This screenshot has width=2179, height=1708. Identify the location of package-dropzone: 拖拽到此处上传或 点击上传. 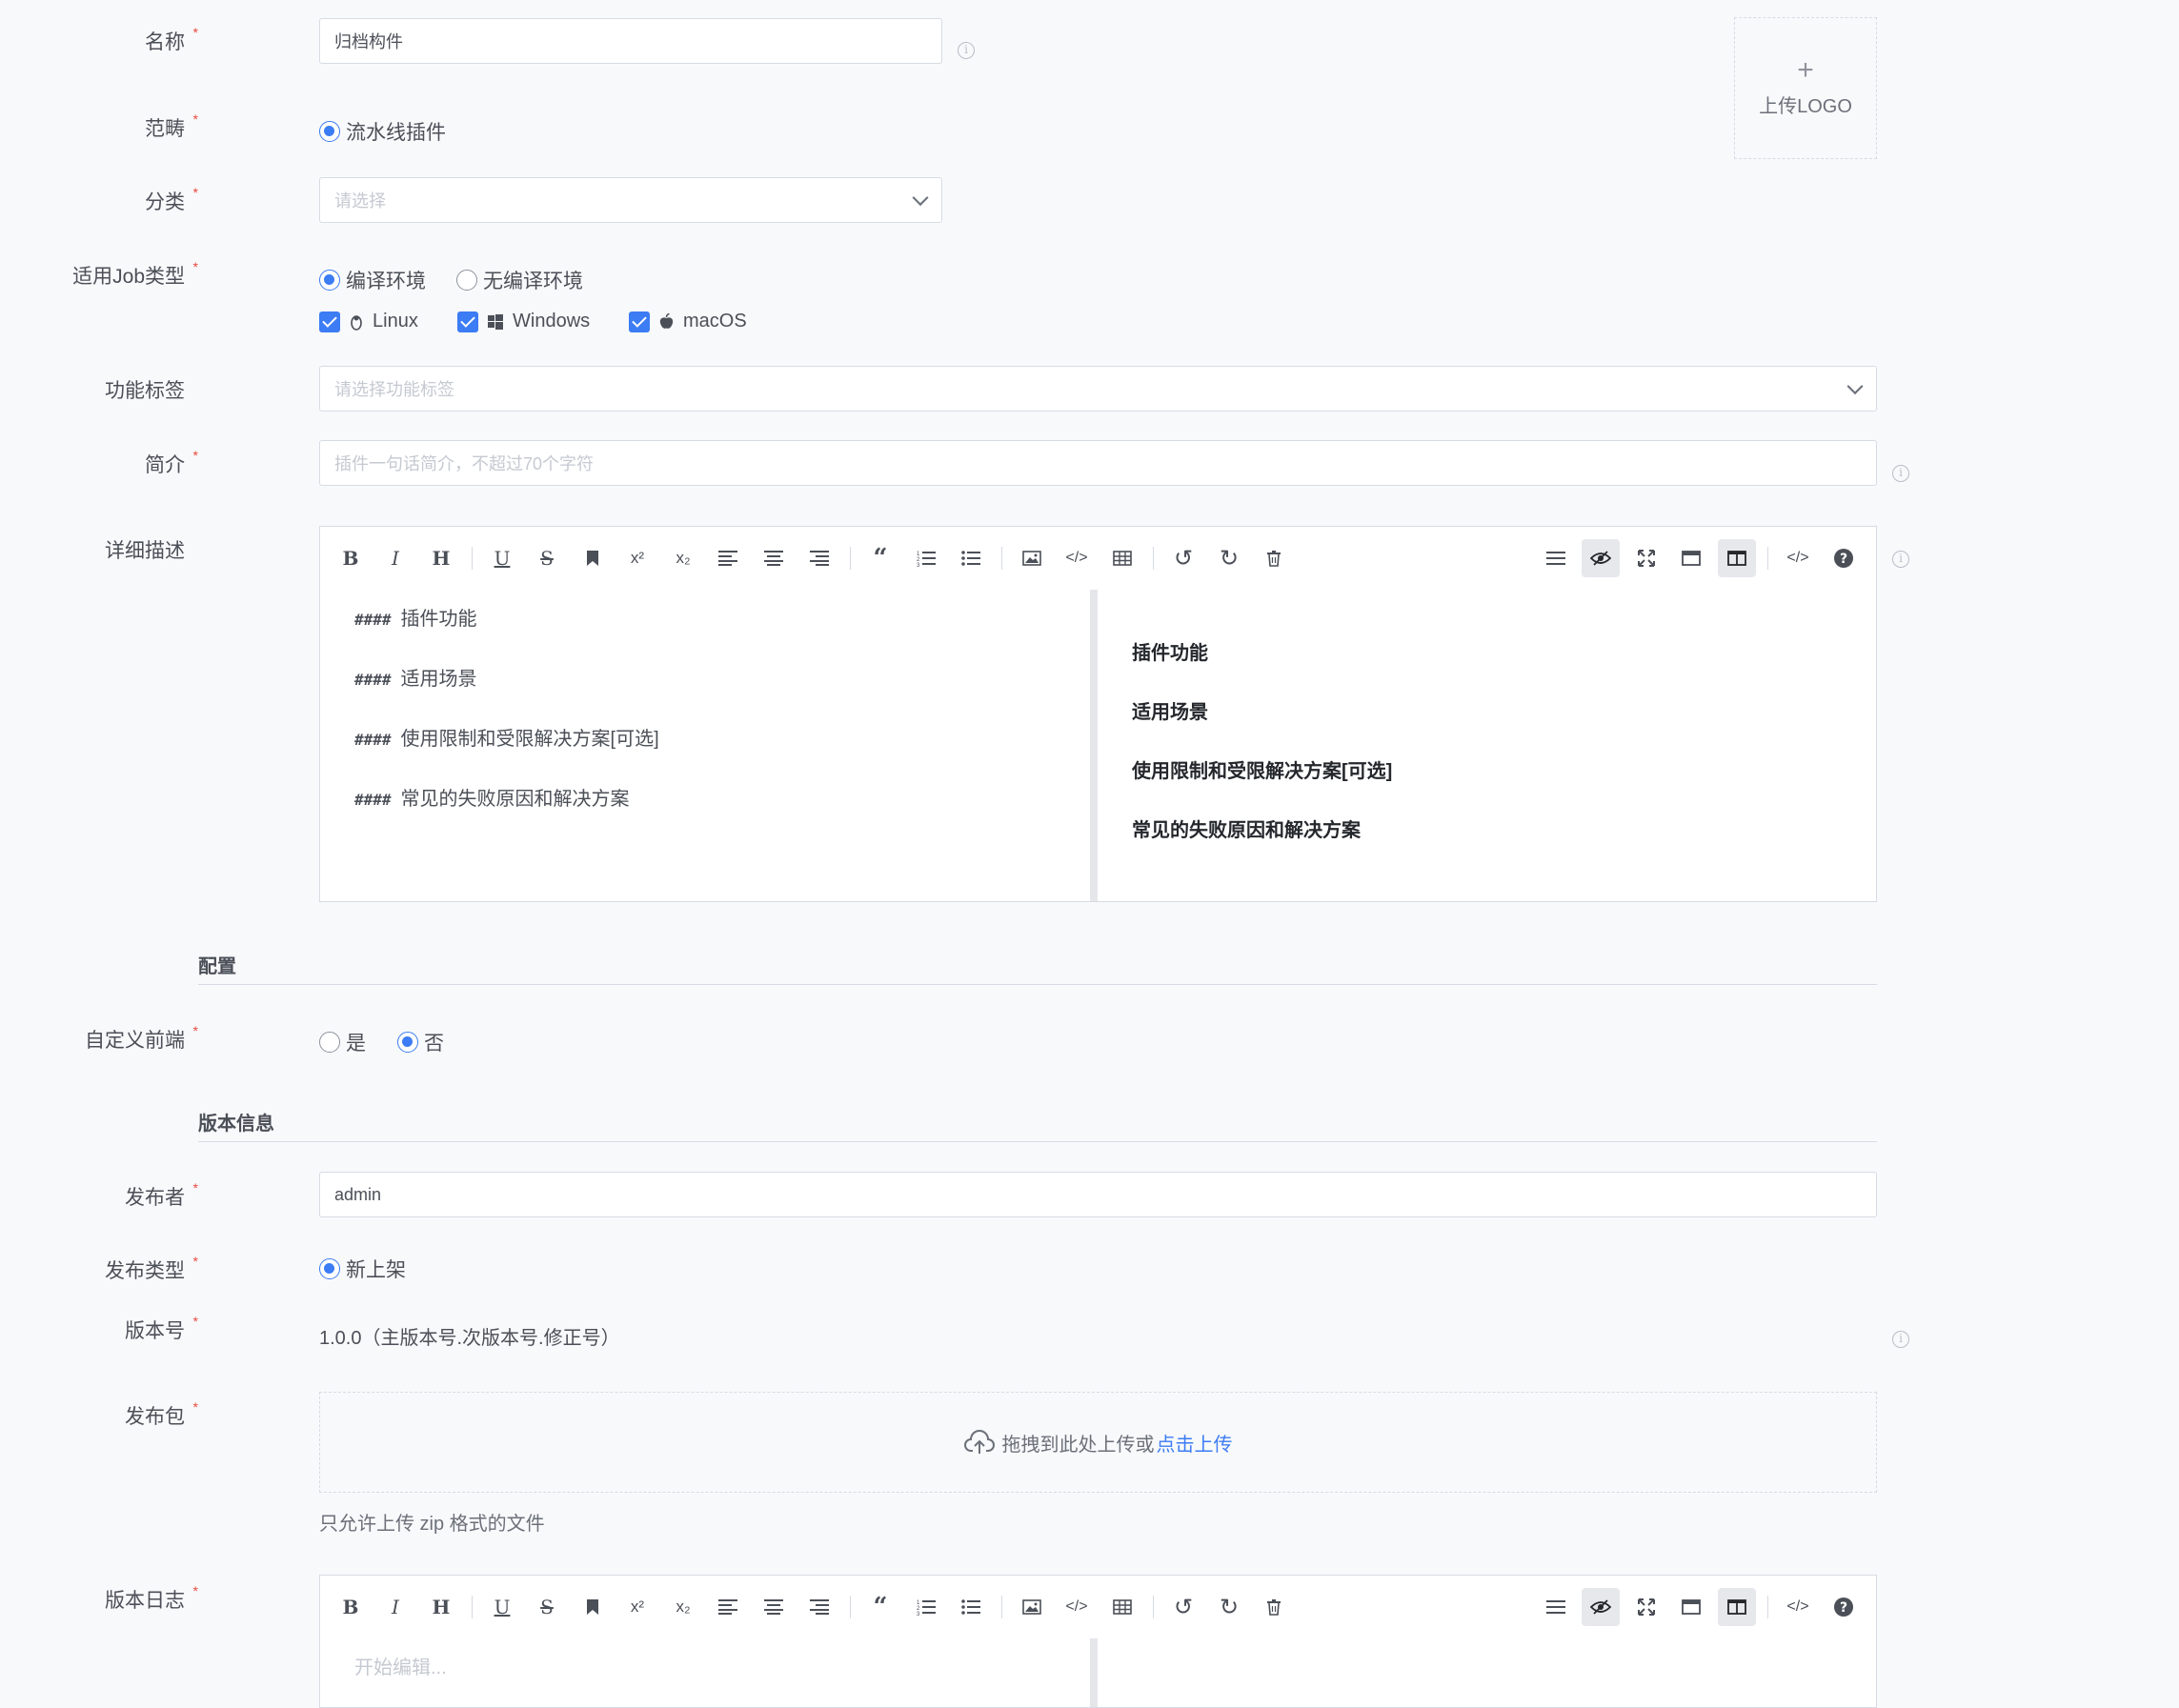
(1098, 1443).